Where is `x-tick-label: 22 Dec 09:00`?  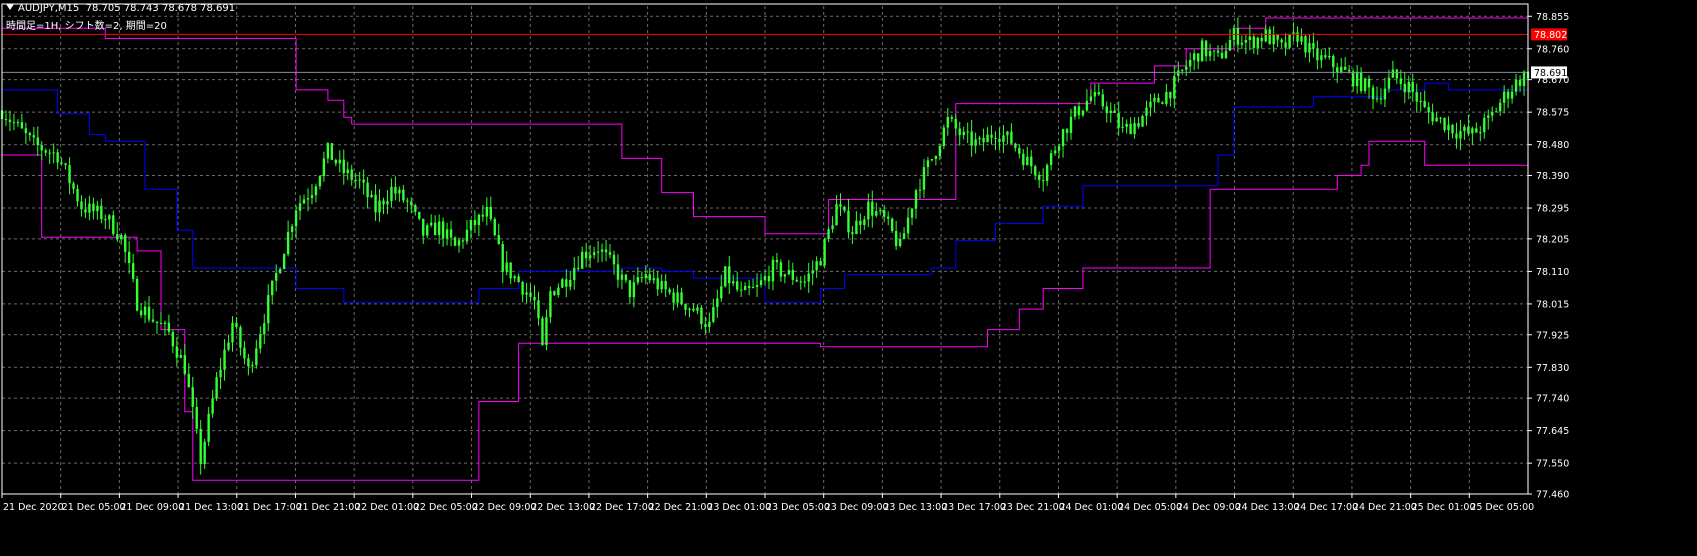 x-tick-label: 22 Dec 09:00 is located at coordinates (505, 507).